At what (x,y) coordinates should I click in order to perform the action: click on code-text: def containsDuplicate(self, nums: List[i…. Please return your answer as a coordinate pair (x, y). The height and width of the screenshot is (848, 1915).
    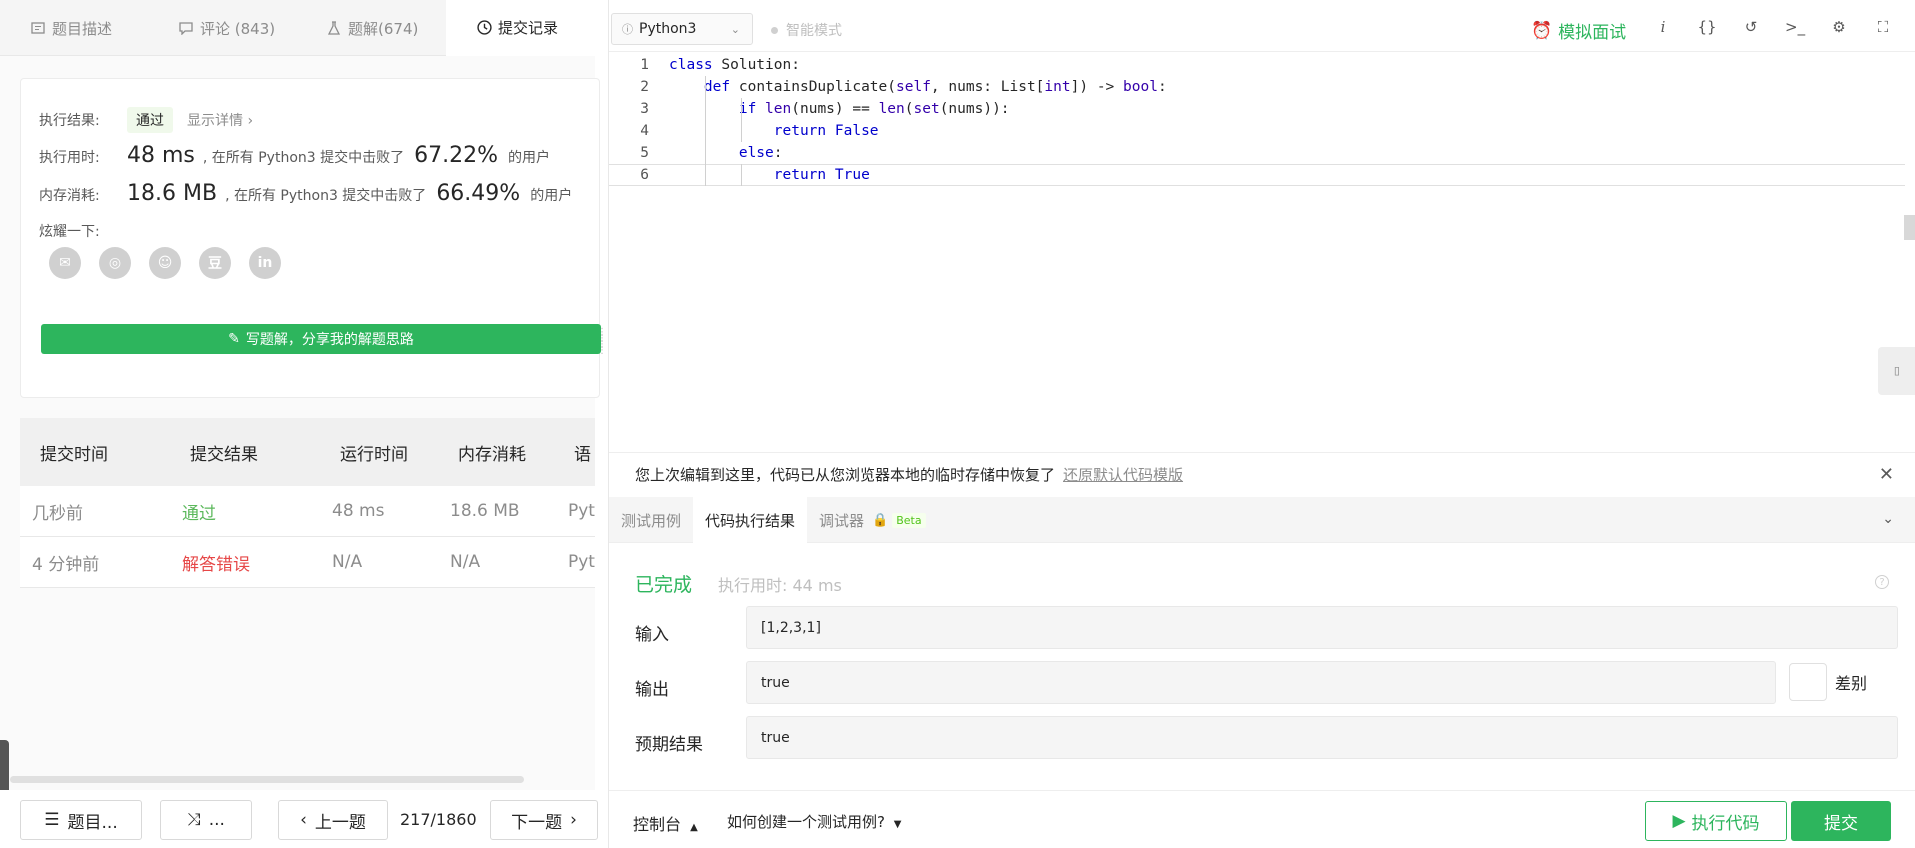
    Looking at the image, I should click on (935, 87).